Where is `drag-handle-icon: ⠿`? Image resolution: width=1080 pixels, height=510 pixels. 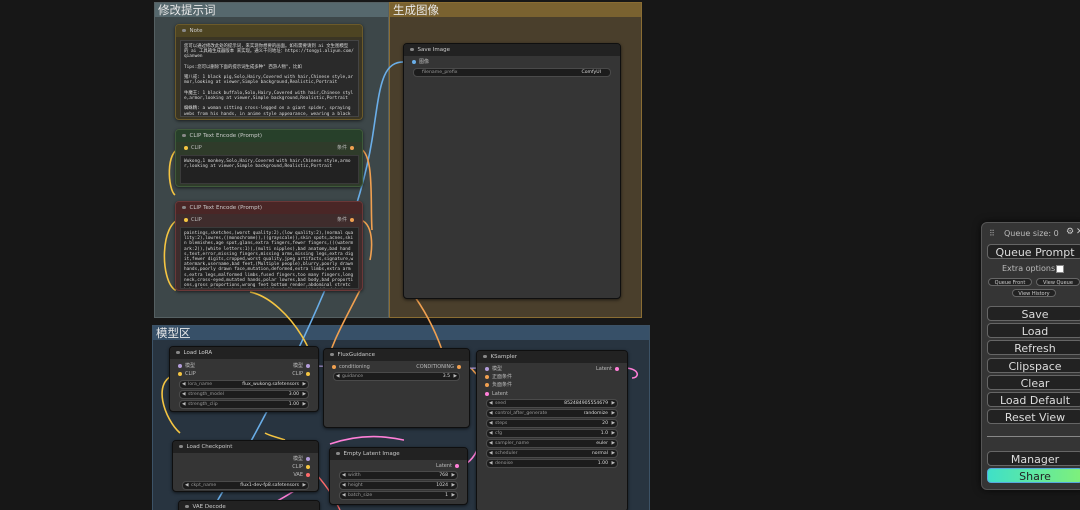 drag-handle-icon: ⠿ is located at coordinates (992, 233).